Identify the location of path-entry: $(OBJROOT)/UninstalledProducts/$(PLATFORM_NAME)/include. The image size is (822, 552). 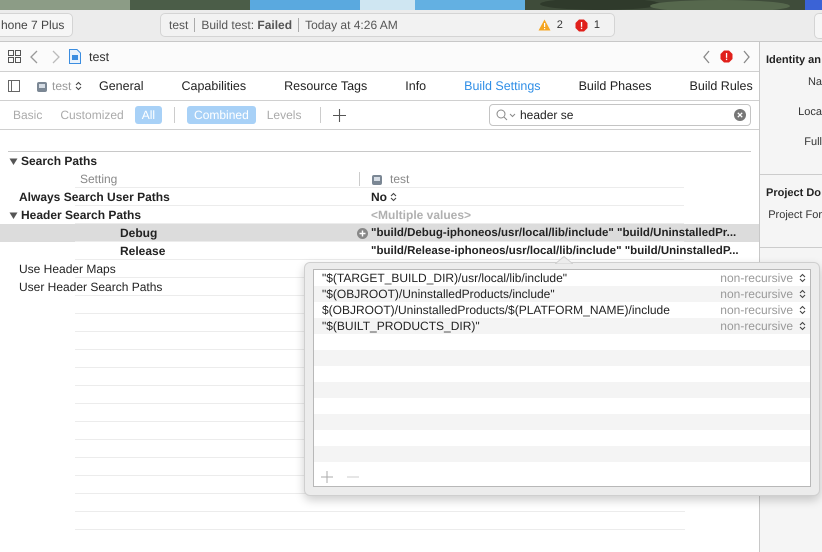
(521, 310).